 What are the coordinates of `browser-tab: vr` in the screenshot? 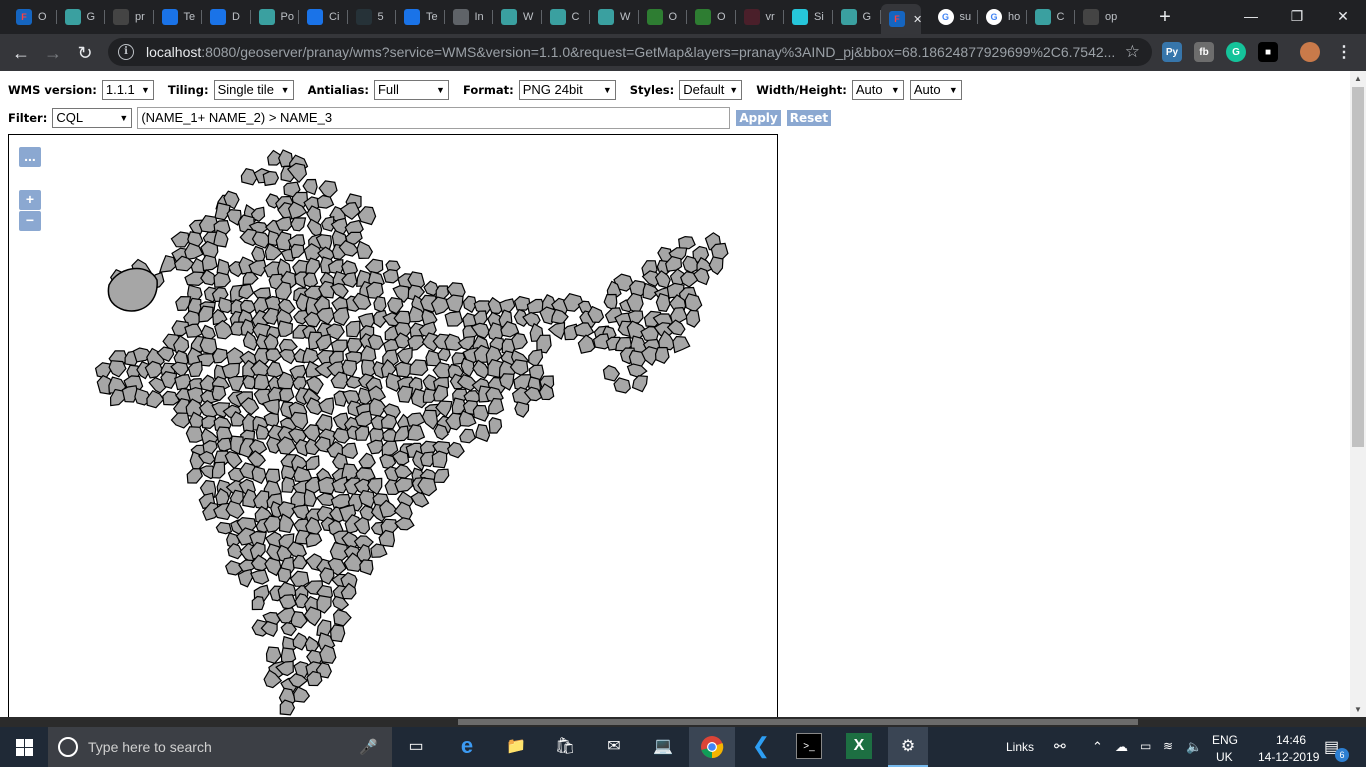 It's located at (760, 17).